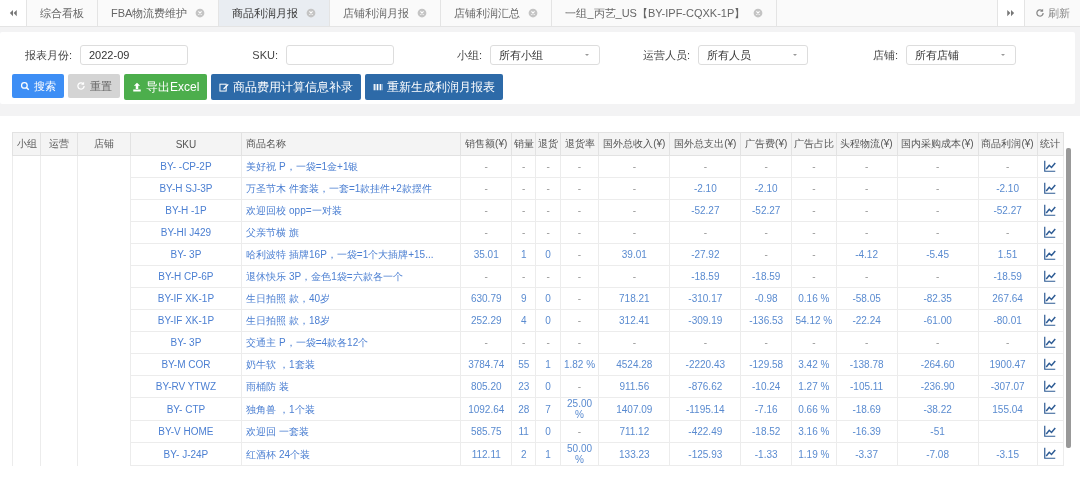 Image resolution: width=1080 pixels, height=502 pixels. I want to click on column-header: 店铺, so click(104, 144).